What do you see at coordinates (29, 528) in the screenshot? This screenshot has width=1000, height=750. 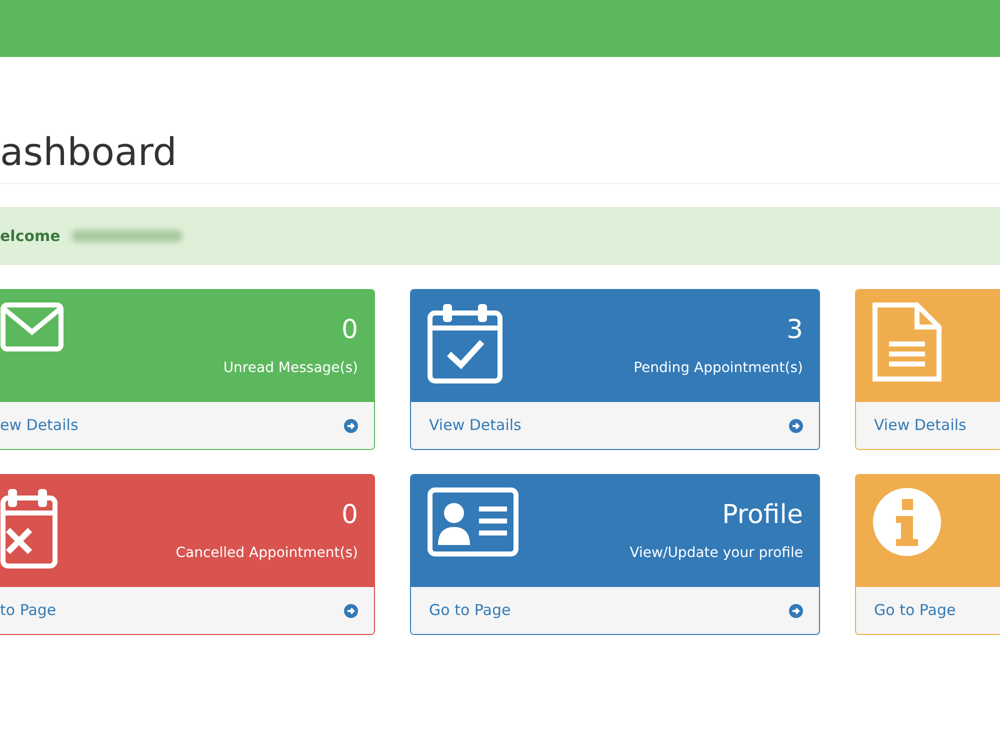 I see `calendar-x-icon` at bounding box center [29, 528].